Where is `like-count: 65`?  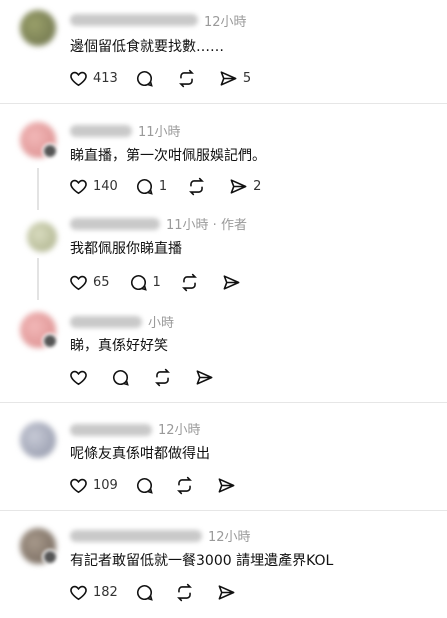 like-count: 65 is located at coordinates (101, 282).